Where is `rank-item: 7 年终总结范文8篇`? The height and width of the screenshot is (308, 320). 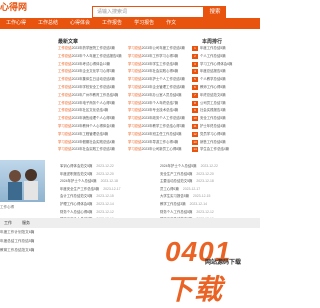
rank-item: 7 年终总结范文8篇 is located at coordinates (226, 96).